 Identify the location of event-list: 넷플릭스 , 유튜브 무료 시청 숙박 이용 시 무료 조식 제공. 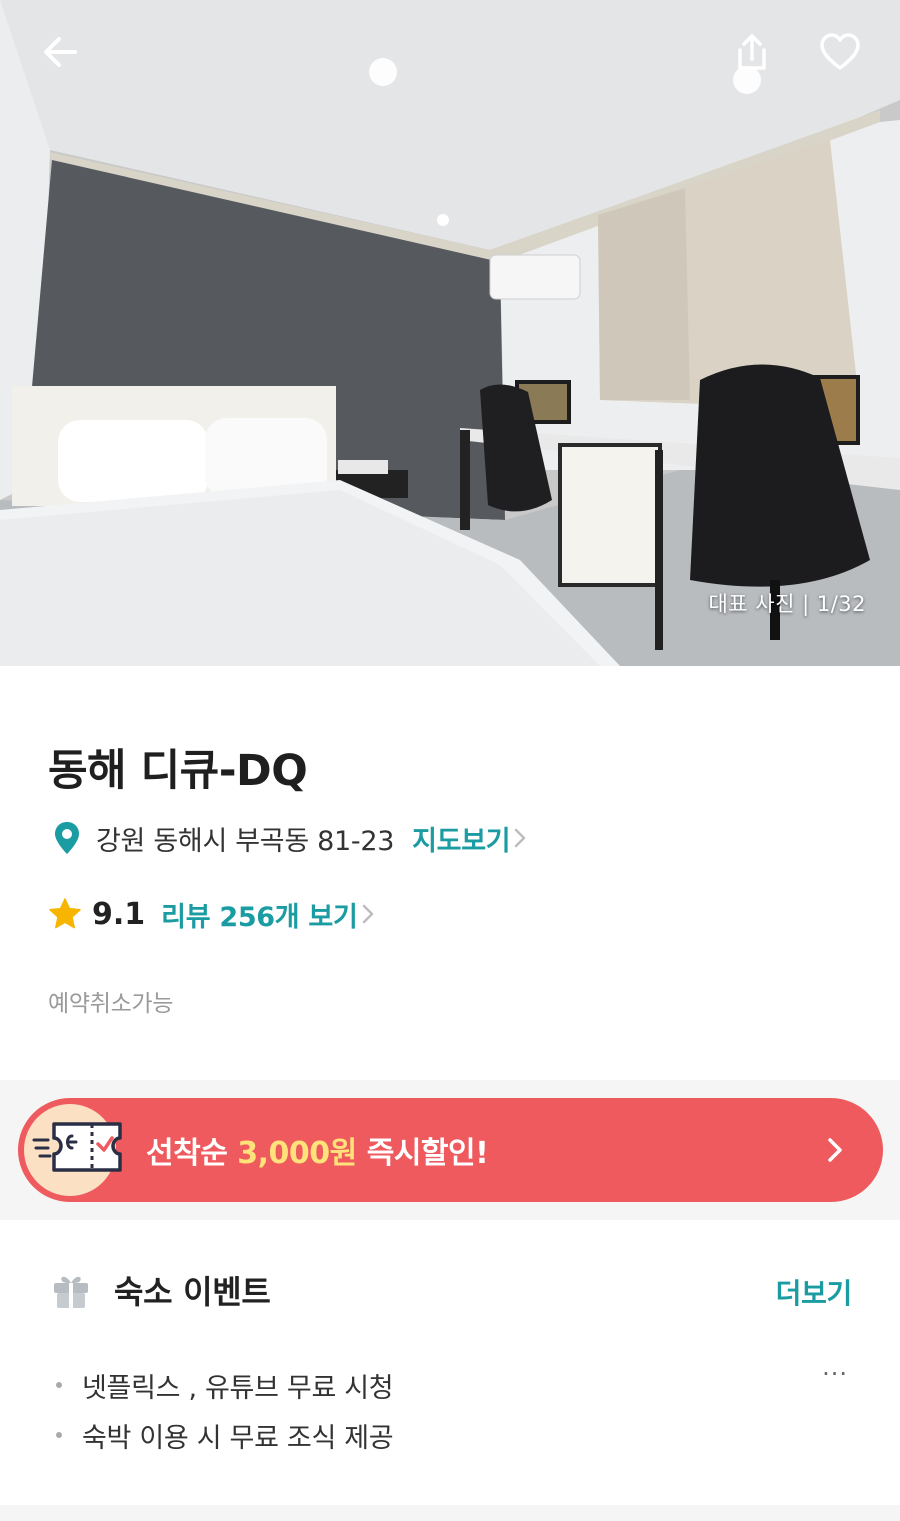
(225, 1410).